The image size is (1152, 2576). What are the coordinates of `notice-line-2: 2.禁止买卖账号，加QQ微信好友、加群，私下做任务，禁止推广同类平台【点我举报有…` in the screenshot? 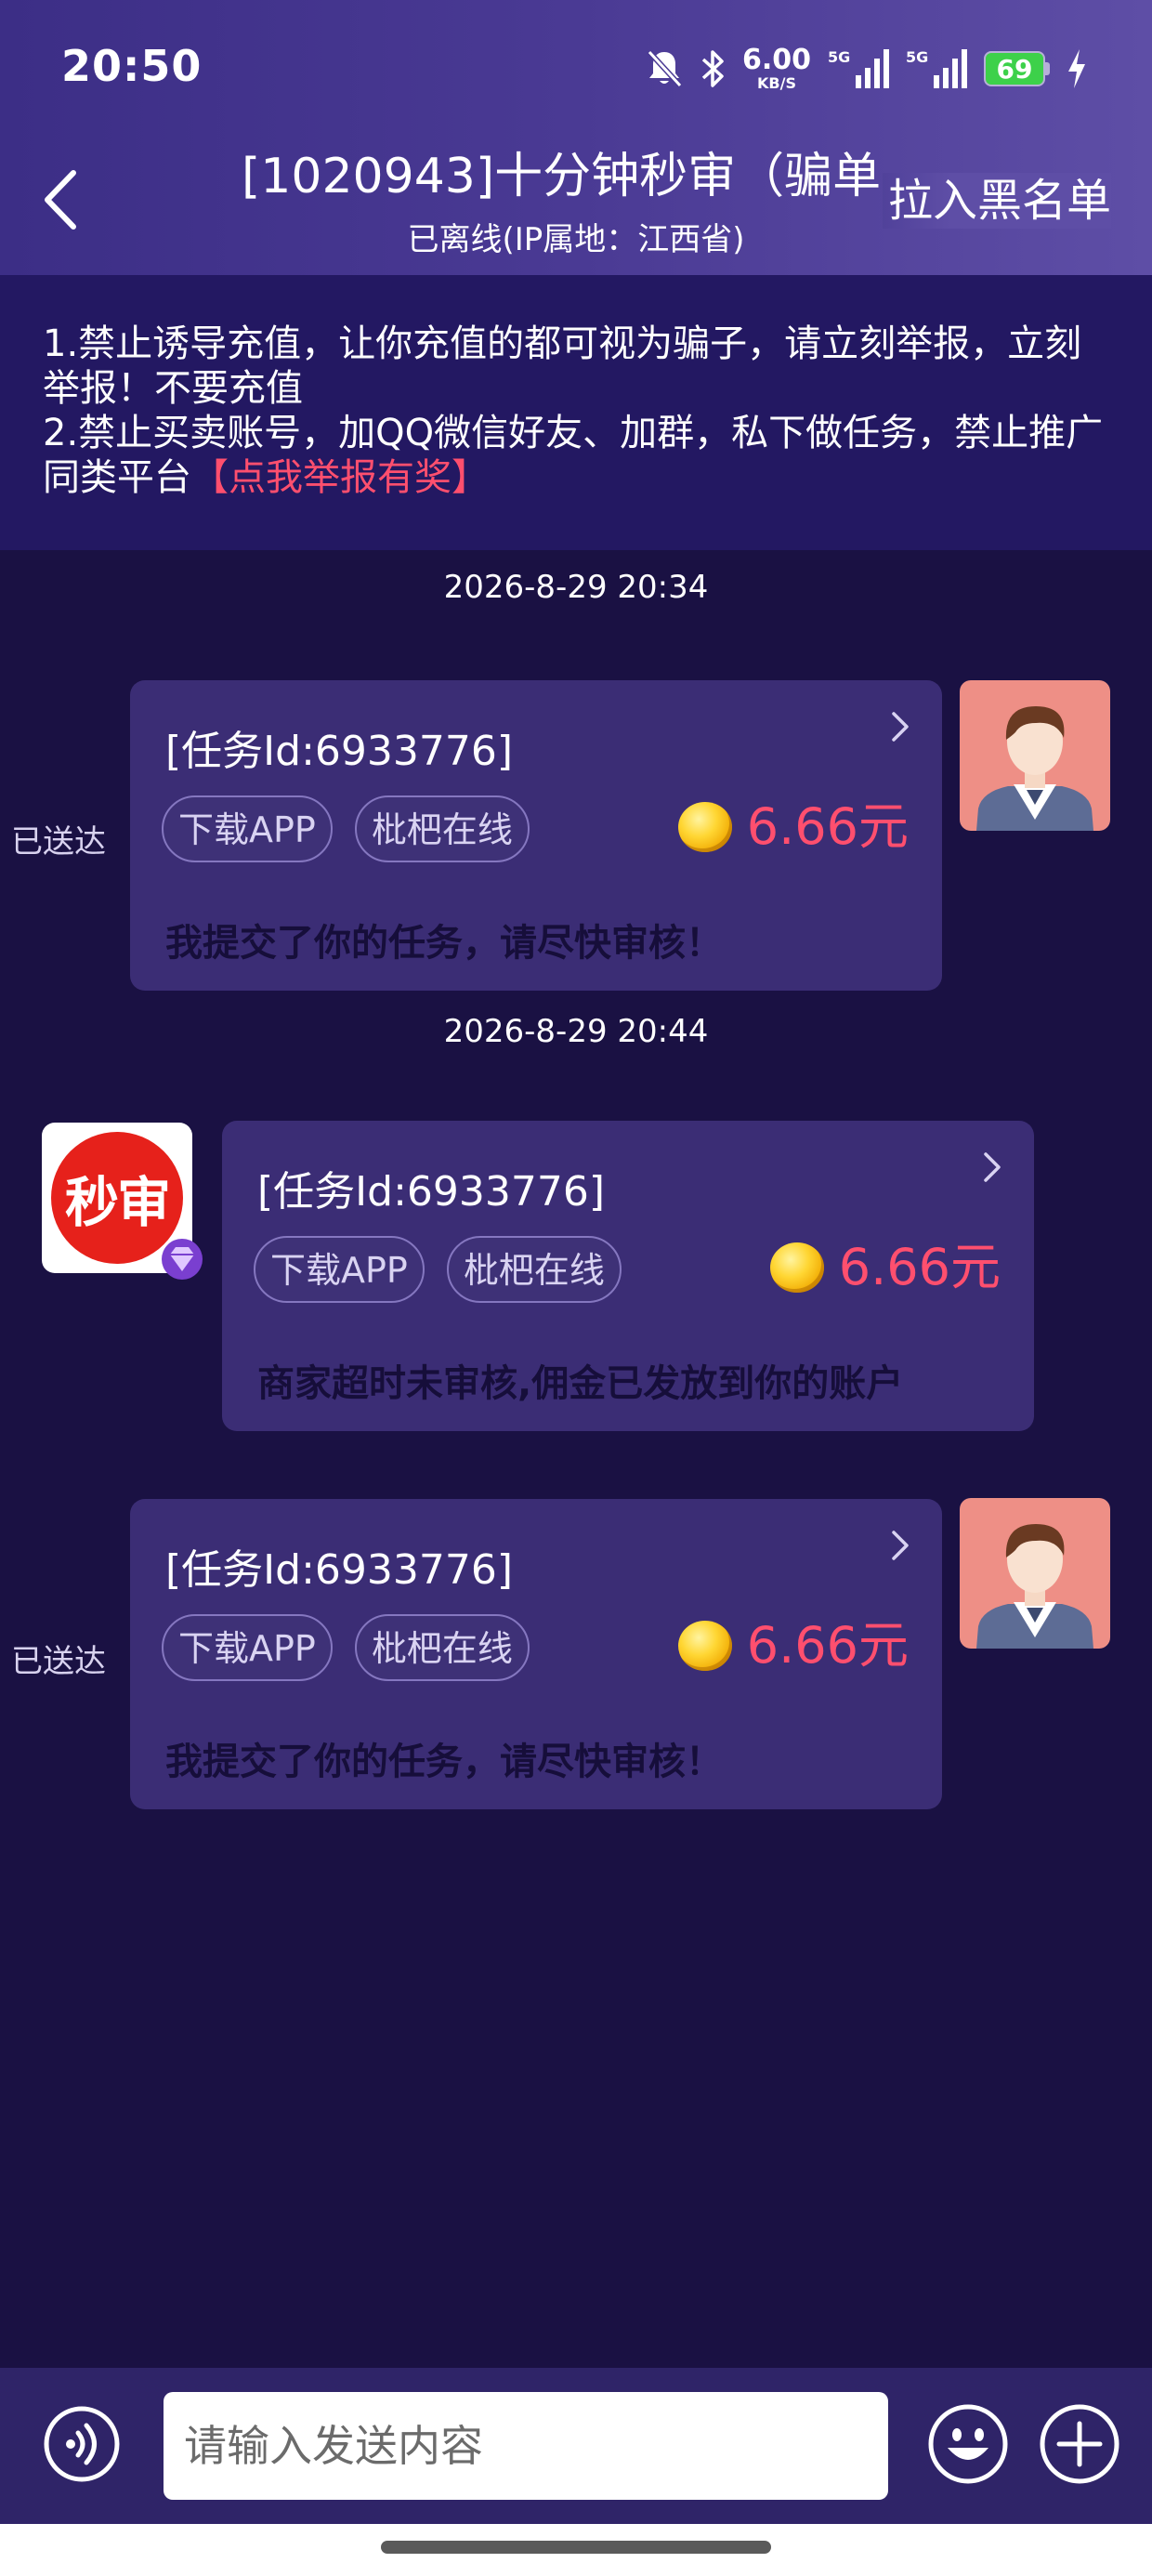 It's located at (576, 455).